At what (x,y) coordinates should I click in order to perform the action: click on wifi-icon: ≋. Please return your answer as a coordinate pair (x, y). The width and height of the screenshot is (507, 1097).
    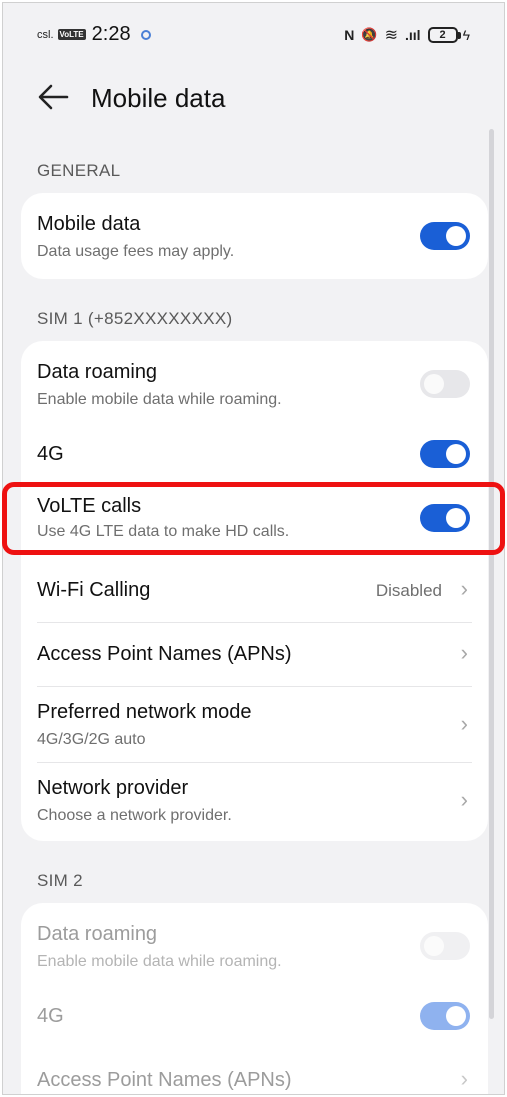
    Looking at the image, I should click on (391, 35).